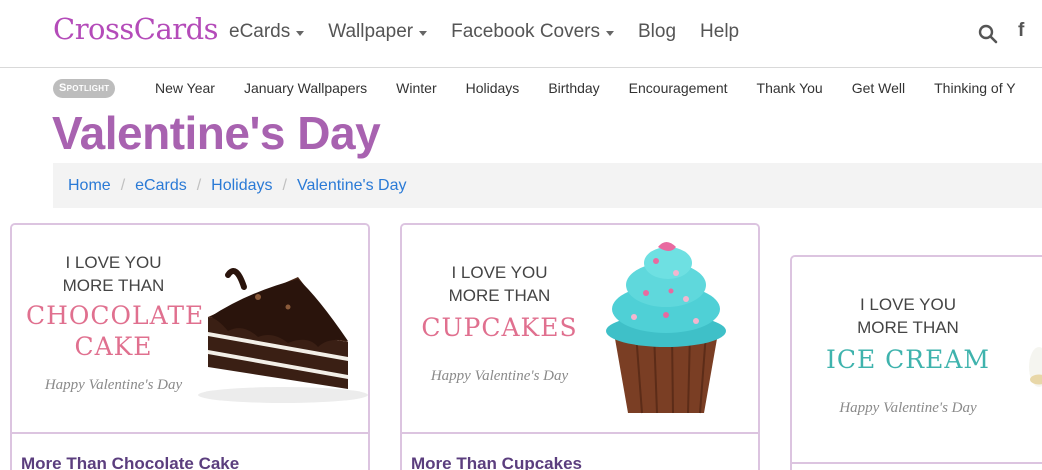 The height and width of the screenshot is (470, 1042). What do you see at coordinates (416, 88) in the screenshot?
I see `spotlight-link-winter: Winter` at bounding box center [416, 88].